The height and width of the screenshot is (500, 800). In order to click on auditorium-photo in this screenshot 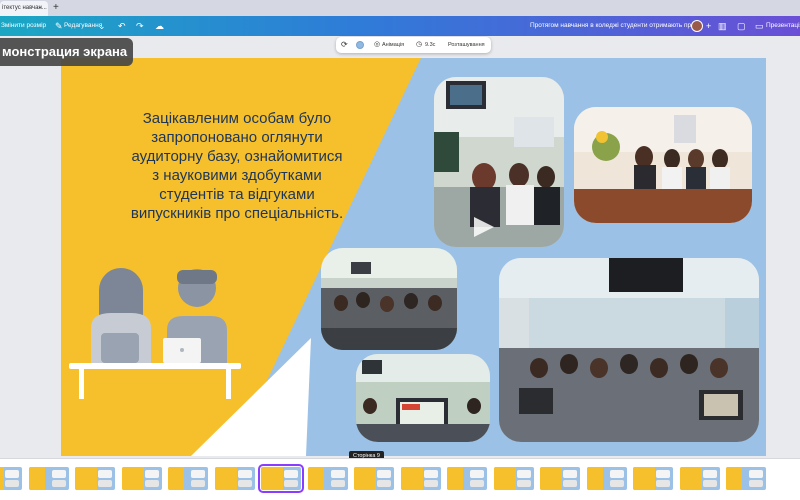, I will do `click(629, 350)`.